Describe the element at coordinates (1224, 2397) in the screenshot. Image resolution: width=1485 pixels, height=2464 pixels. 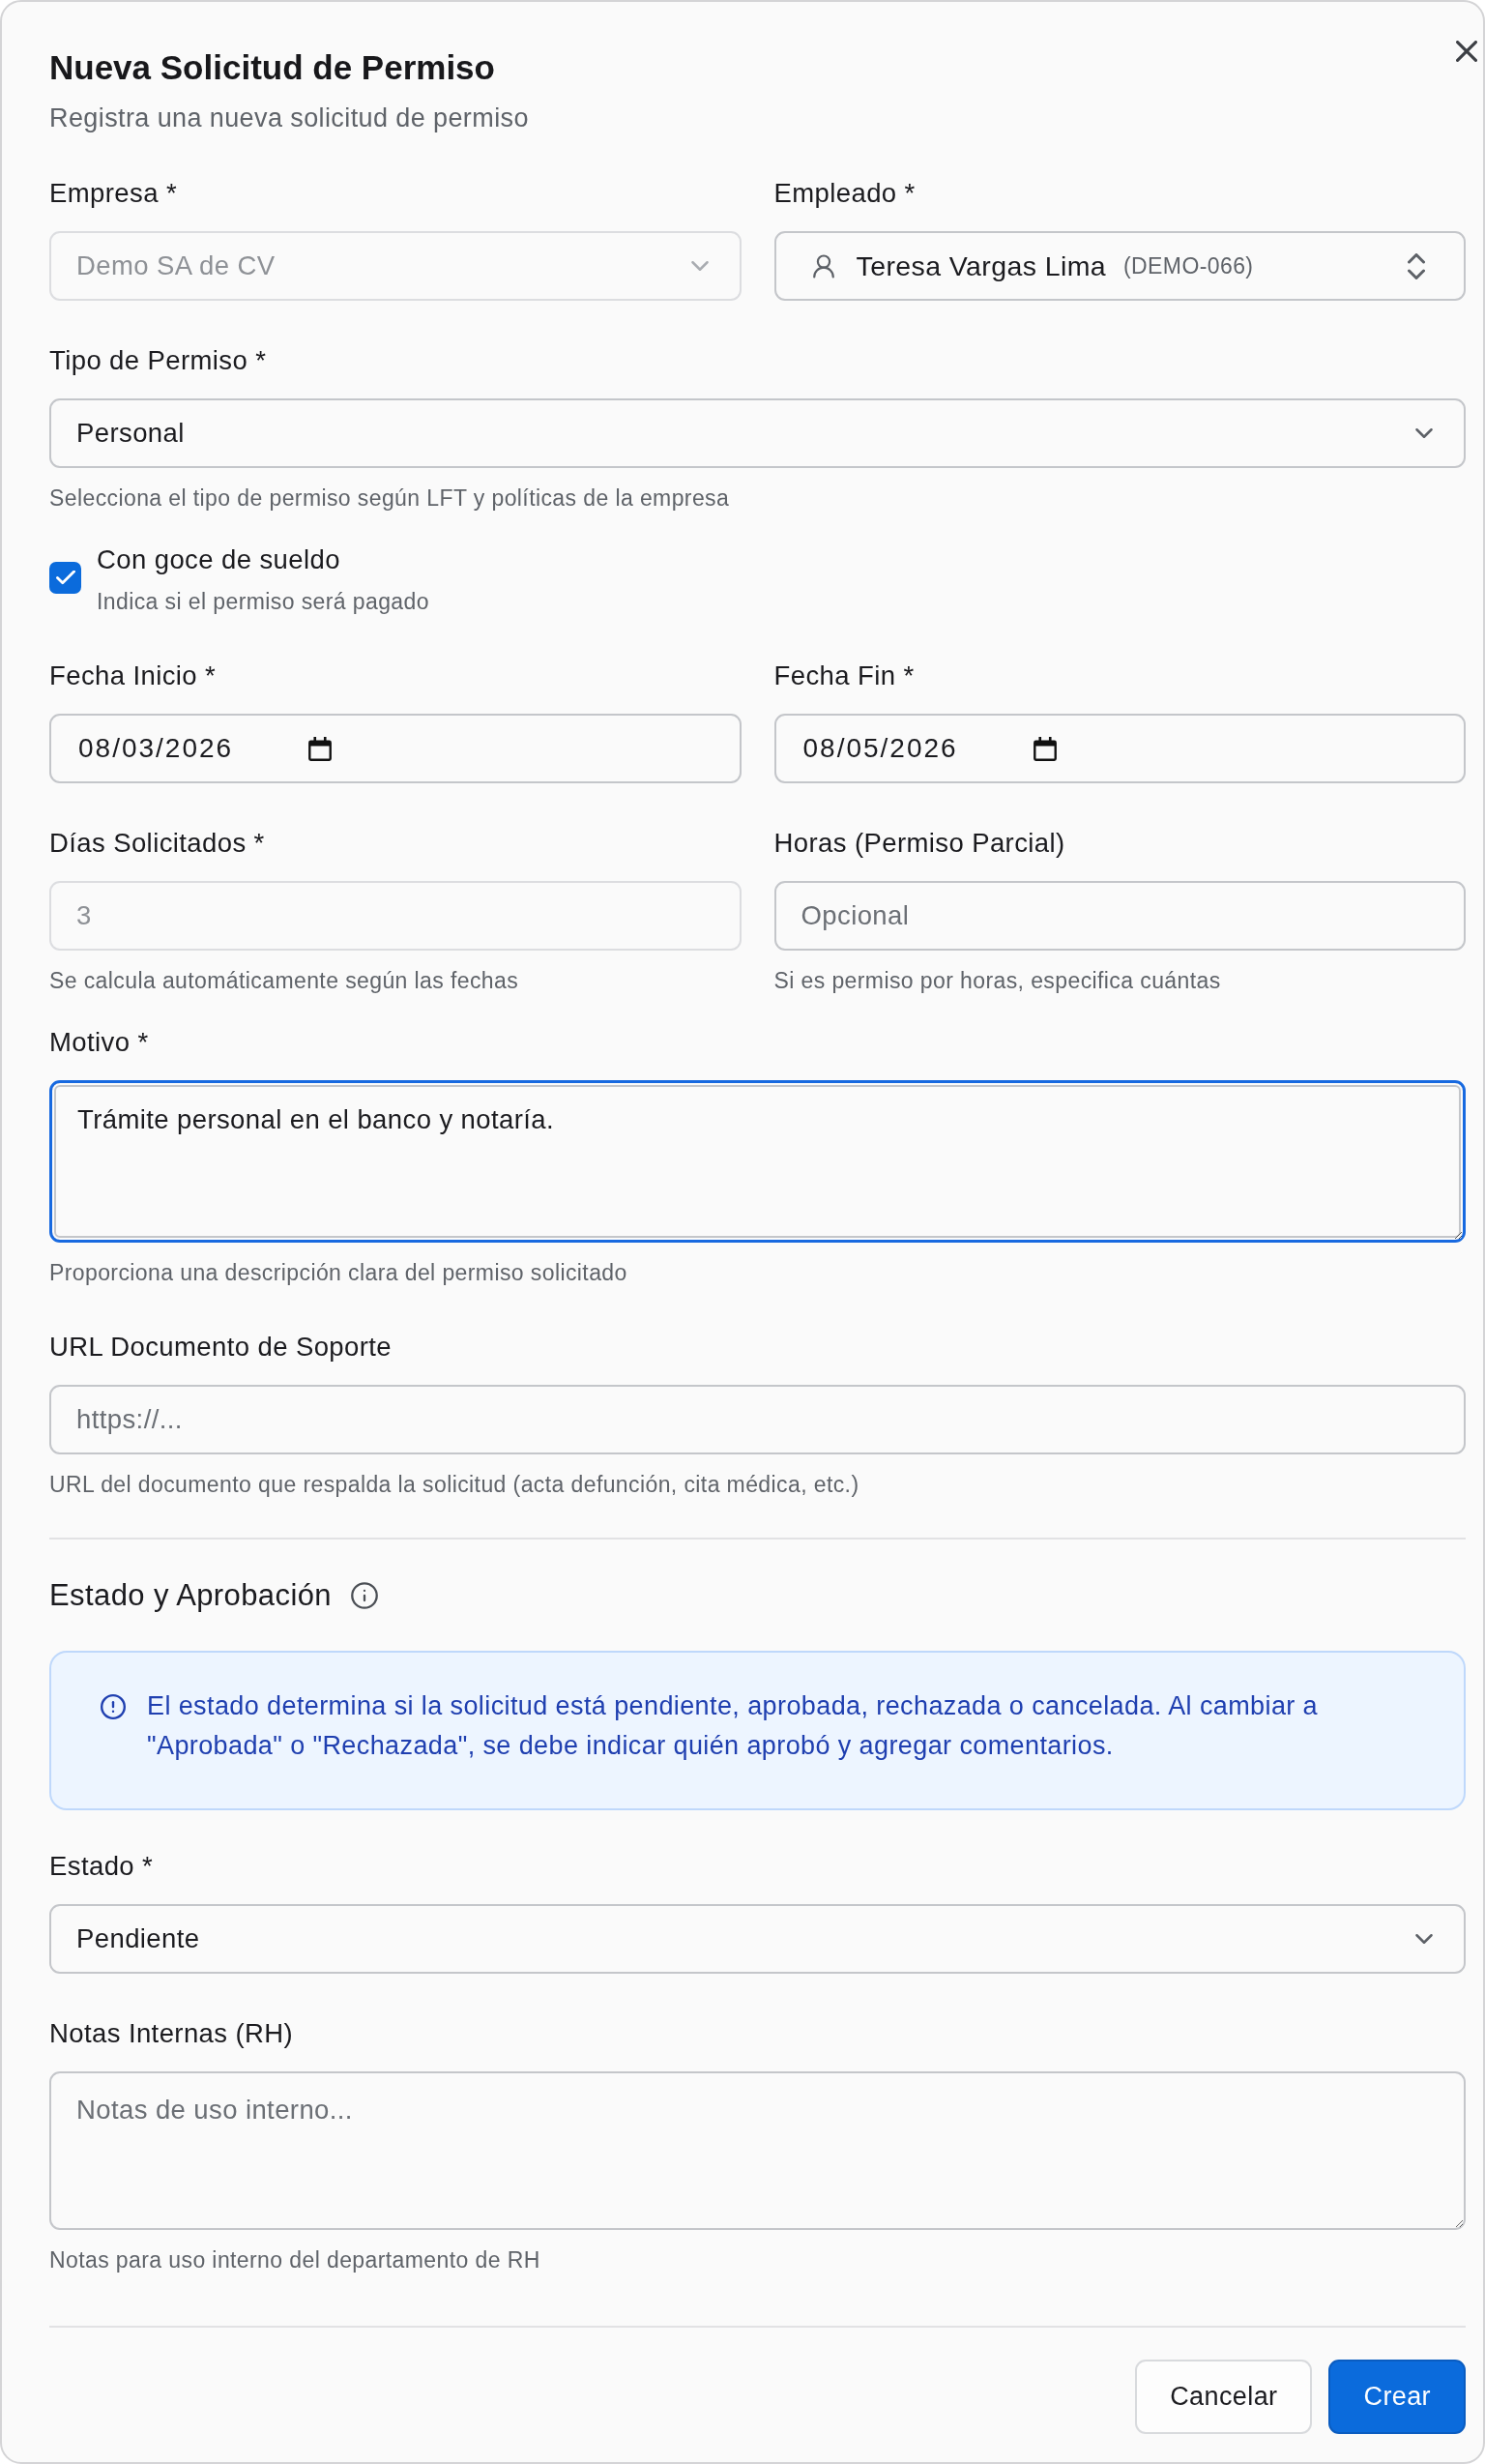
I see `cancel-button: Cancelar` at that location.